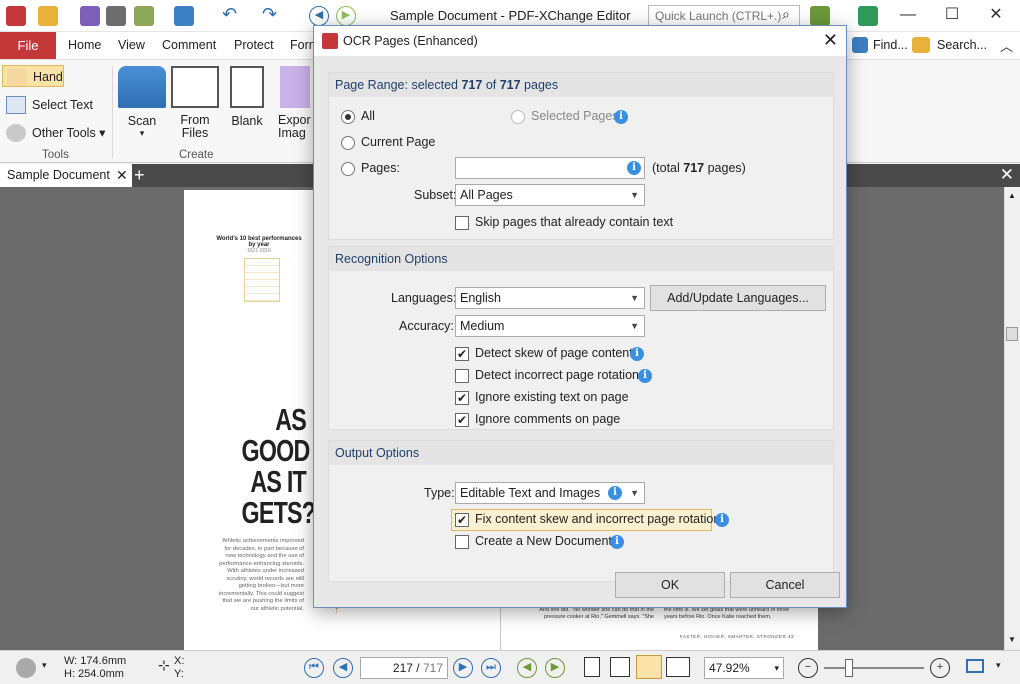 The width and height of the screenshot is (1020, 684). What do you see at coordinates (44, 665) in the screenshot?
I see `settings-dropdown-icon: ▾` at bounding box center [44, 665].